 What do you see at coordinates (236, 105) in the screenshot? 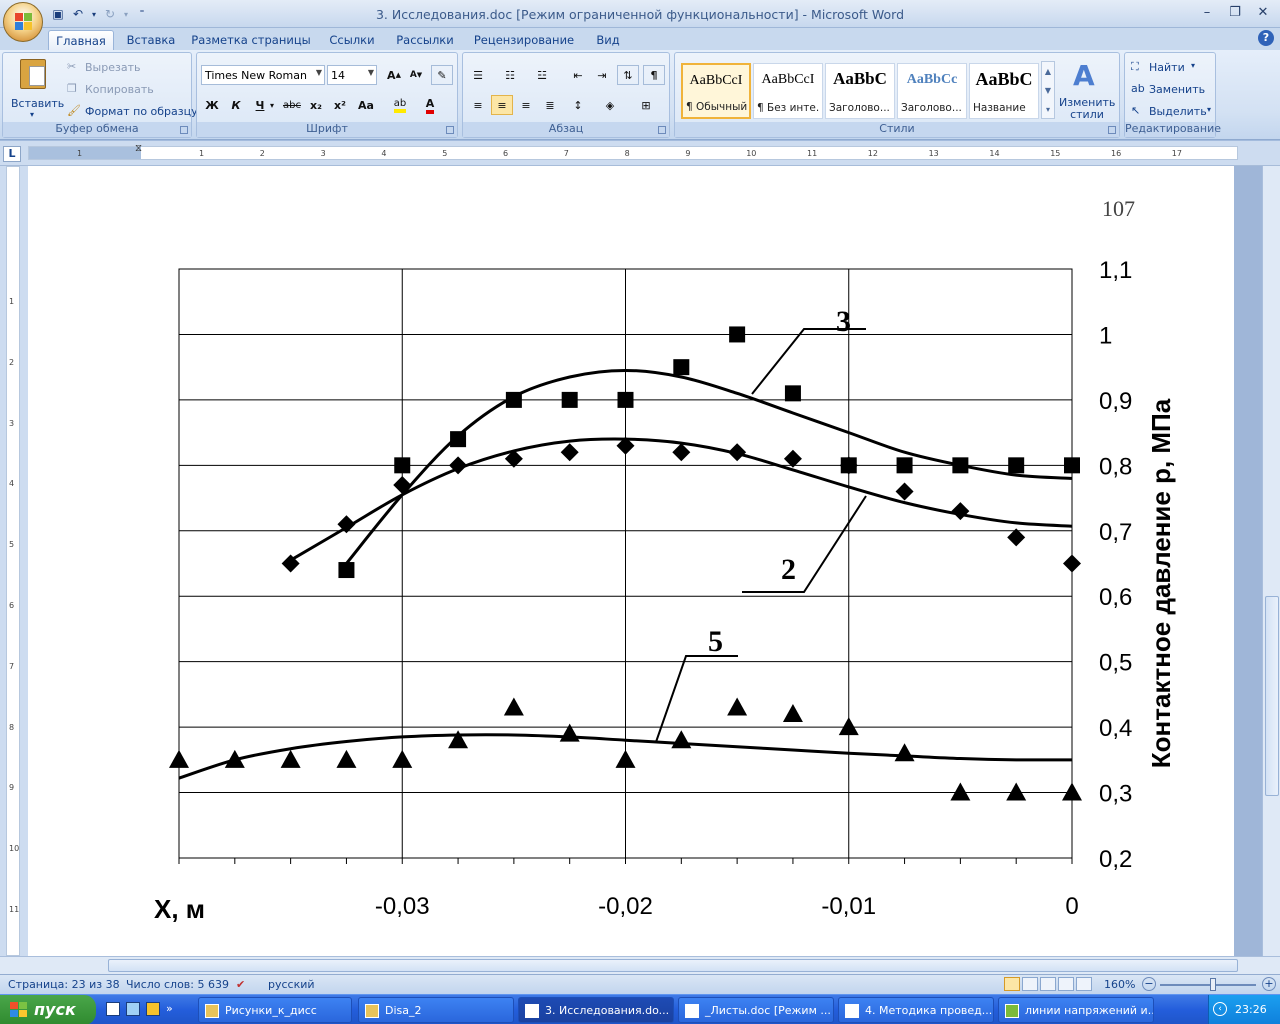
I see `italic-button: К` at bounding box center [236, 105].